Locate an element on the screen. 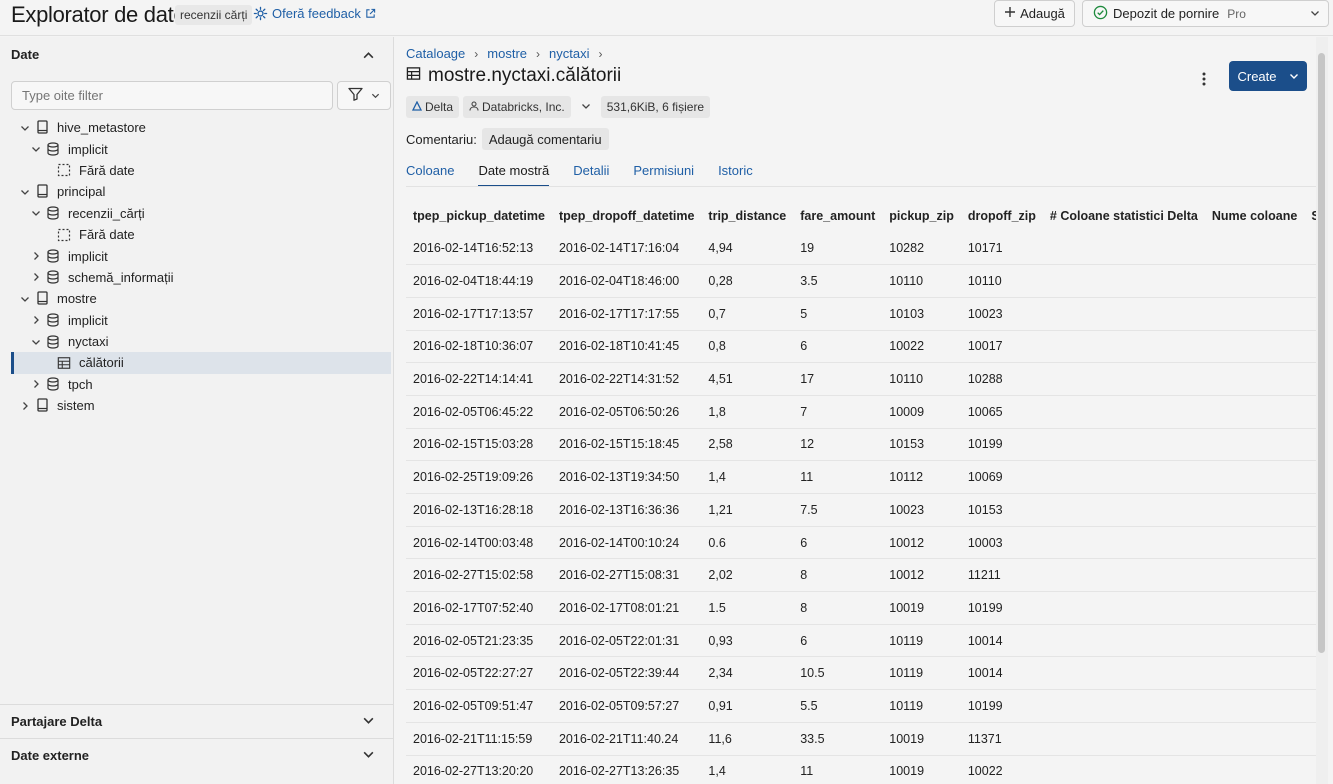 This screenshot has width=1333, height=784. kebab-menu-icon is located at coordinates (1204, 80).